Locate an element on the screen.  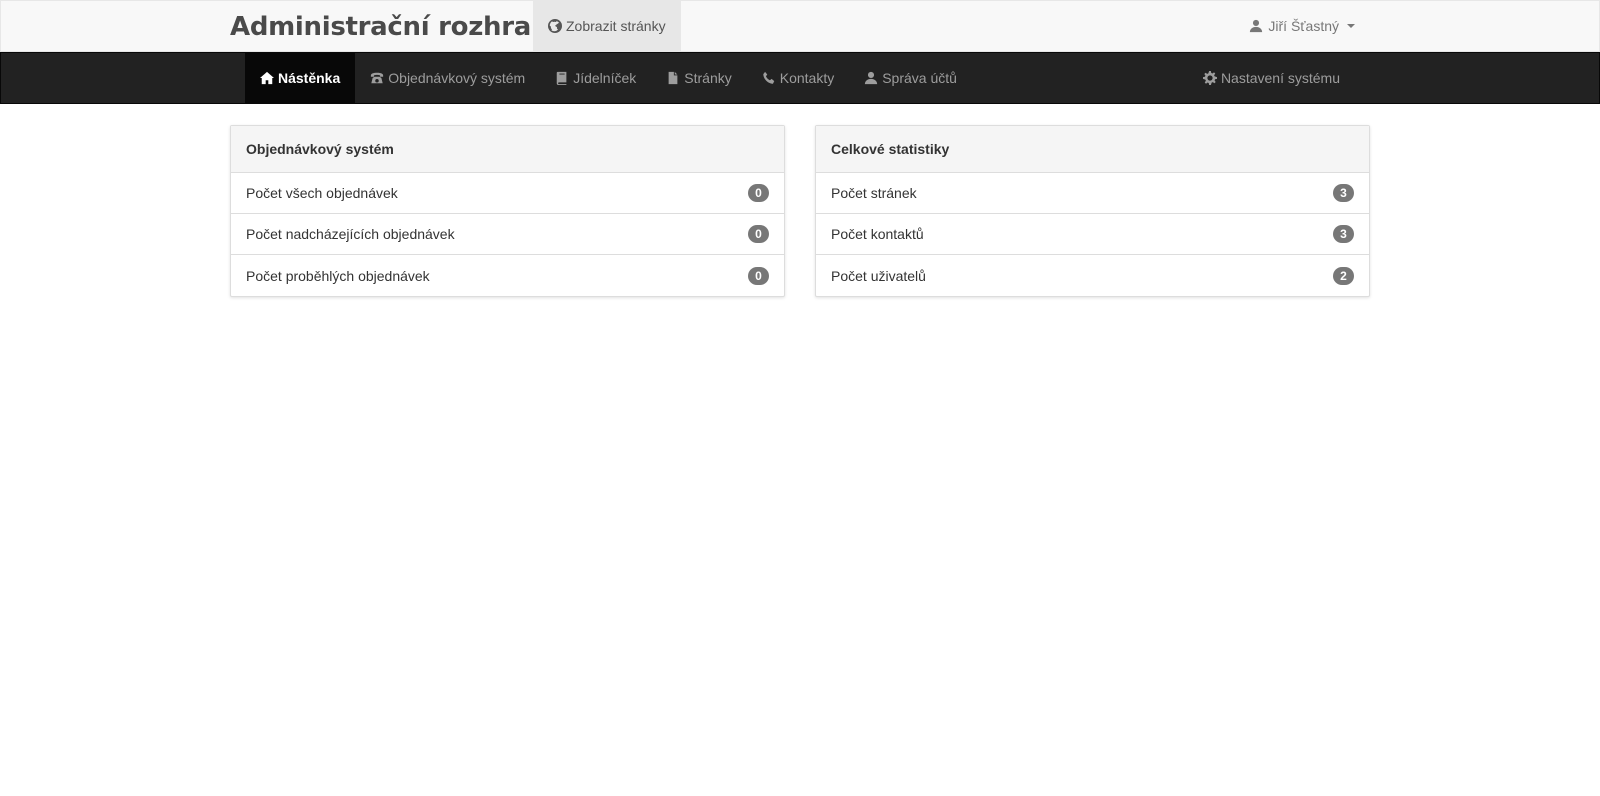
list-item: Počet stránek 3 is located at coordinates (1092, 193).